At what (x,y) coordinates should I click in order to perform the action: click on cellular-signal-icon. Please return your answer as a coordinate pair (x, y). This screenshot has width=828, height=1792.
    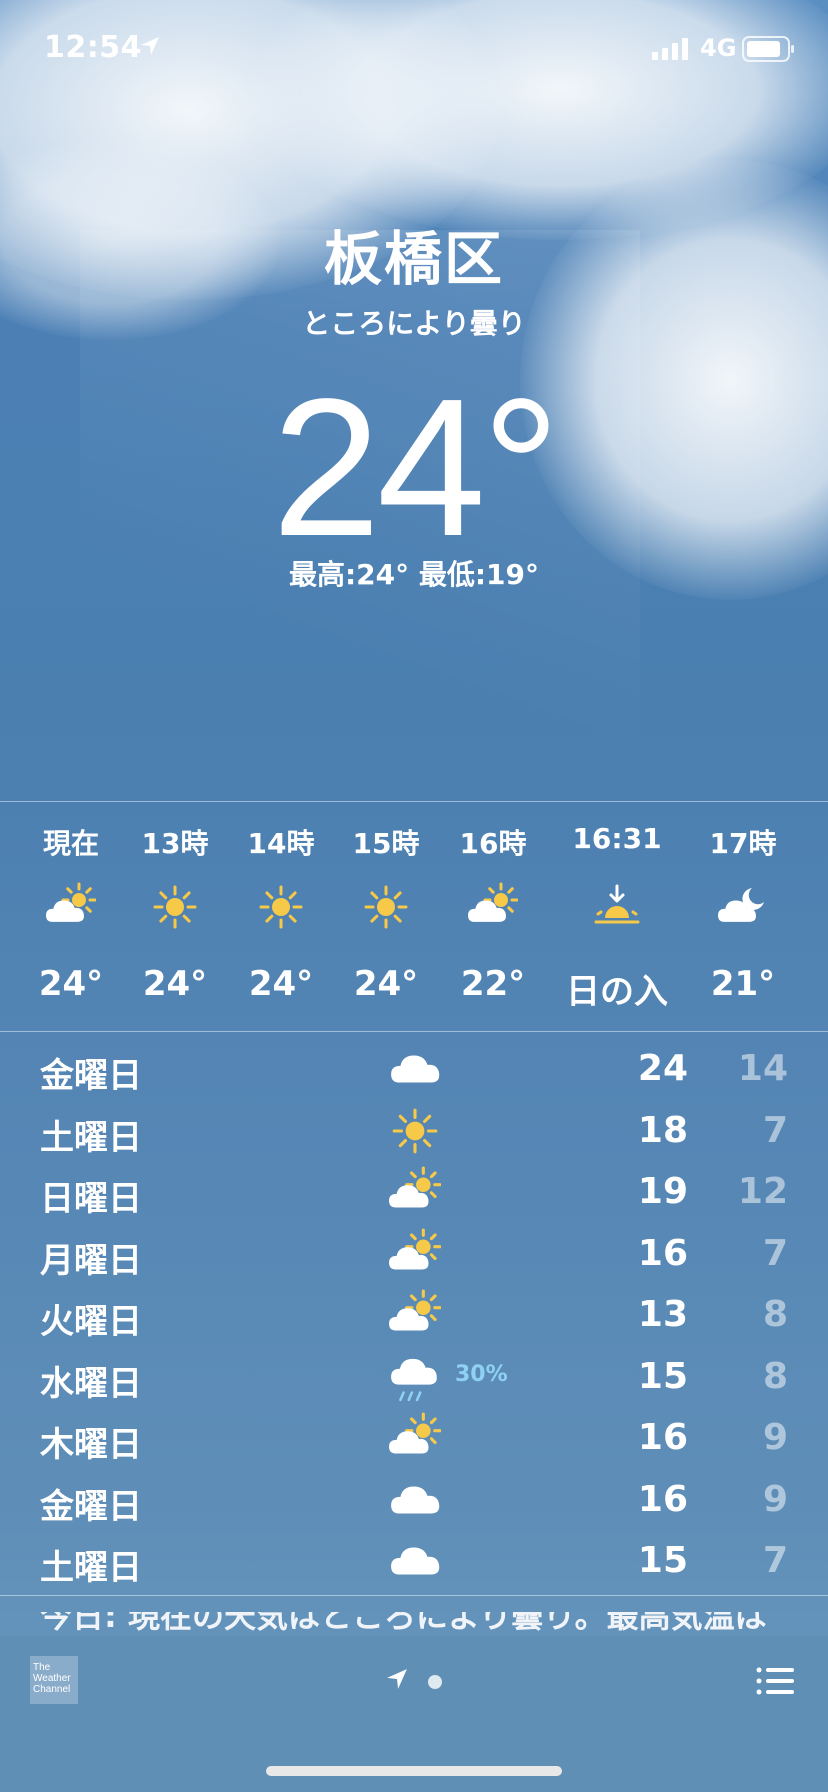
    Looking at the image, I should click on (672, 51).